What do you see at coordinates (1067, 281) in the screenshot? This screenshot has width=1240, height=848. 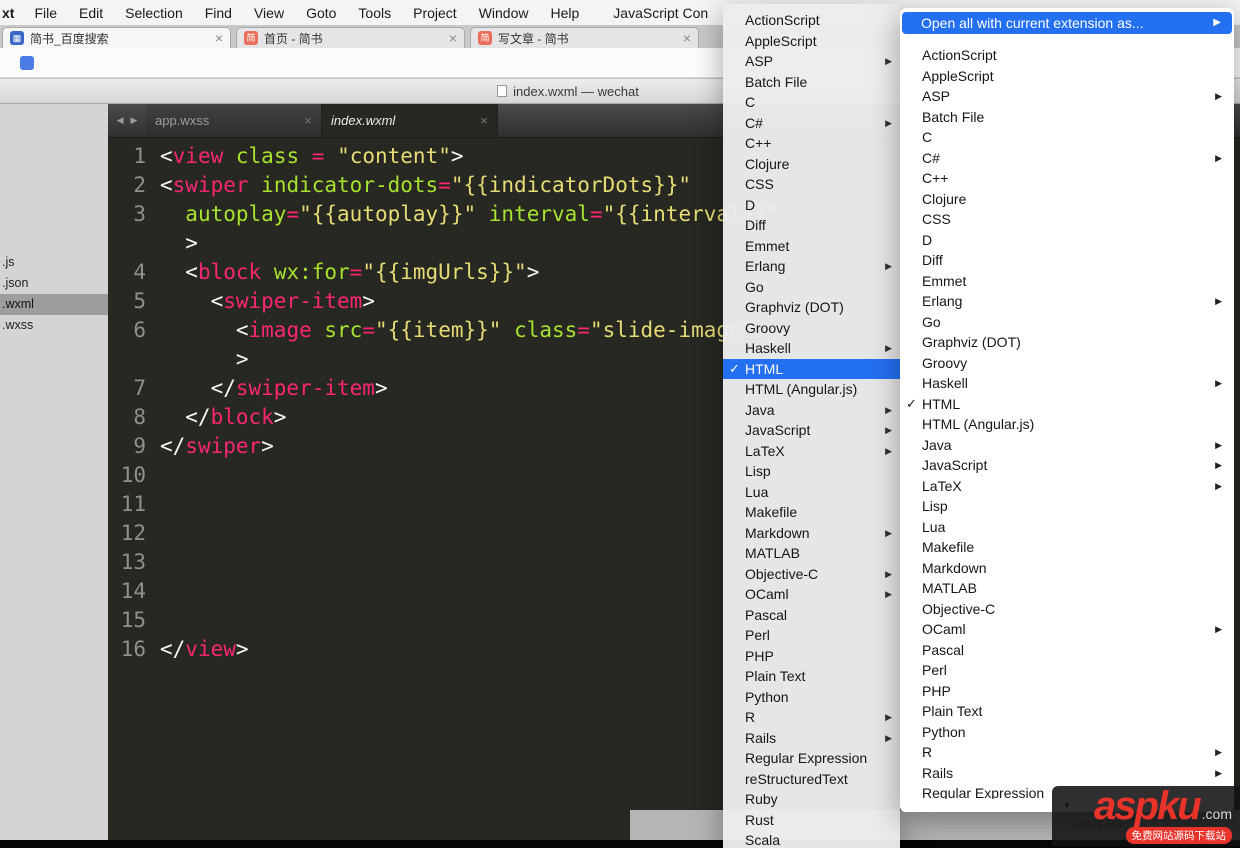 I see `open-with-menu-item: Emmet` at bounding box center [1067, 281].